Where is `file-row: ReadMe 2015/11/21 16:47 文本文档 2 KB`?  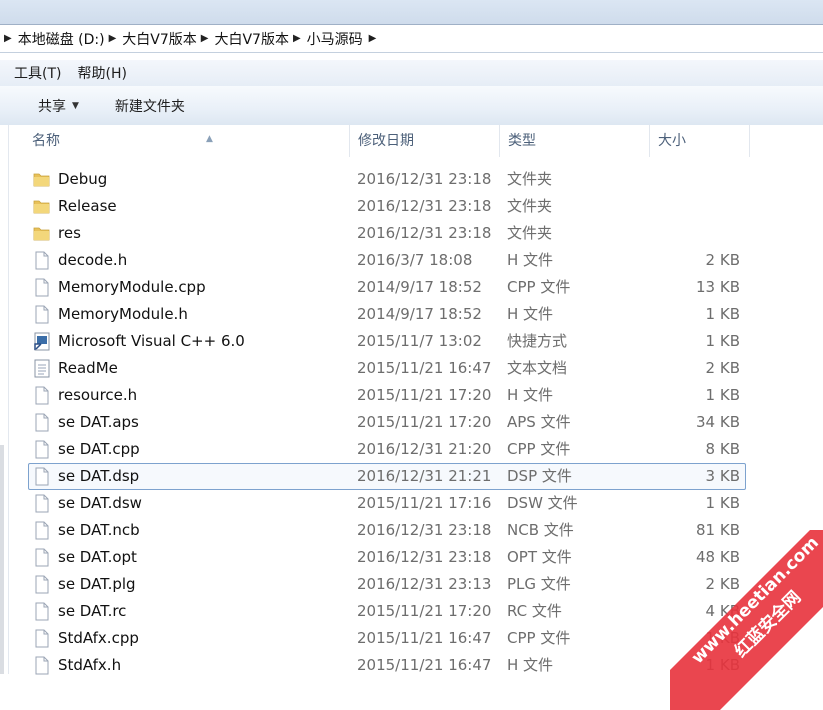 file-row: ReadMe 2015/11/21 16:47 文本文档 2 KB is located at coordinates (416, 368).